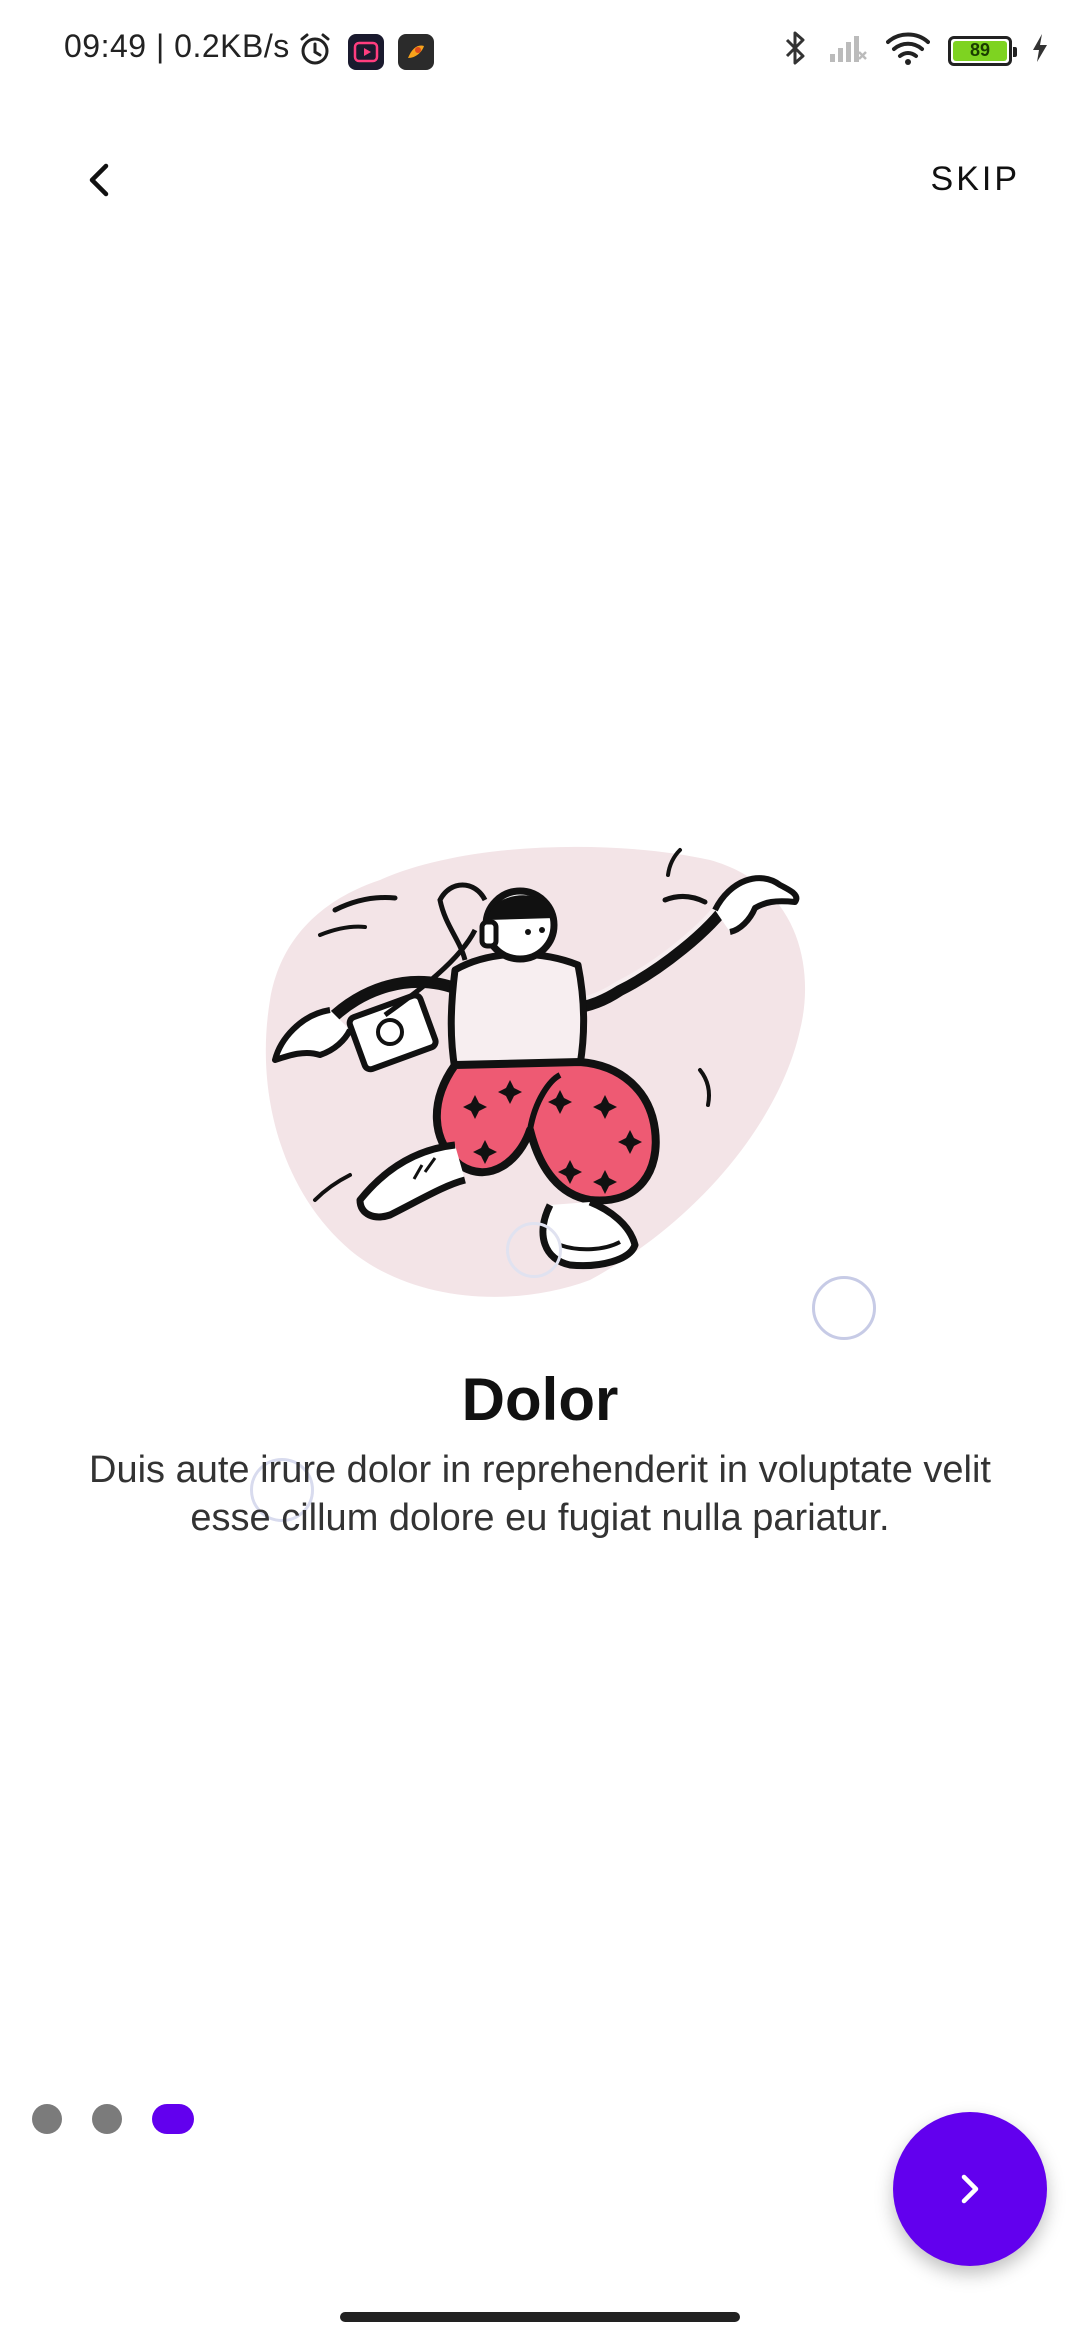 The width and height of the screenshot is (1080, 2340). What do you see at coordinates (540, 2317) in the screenshot?
I see `home-indicator` at bounding box center [540, 2317].